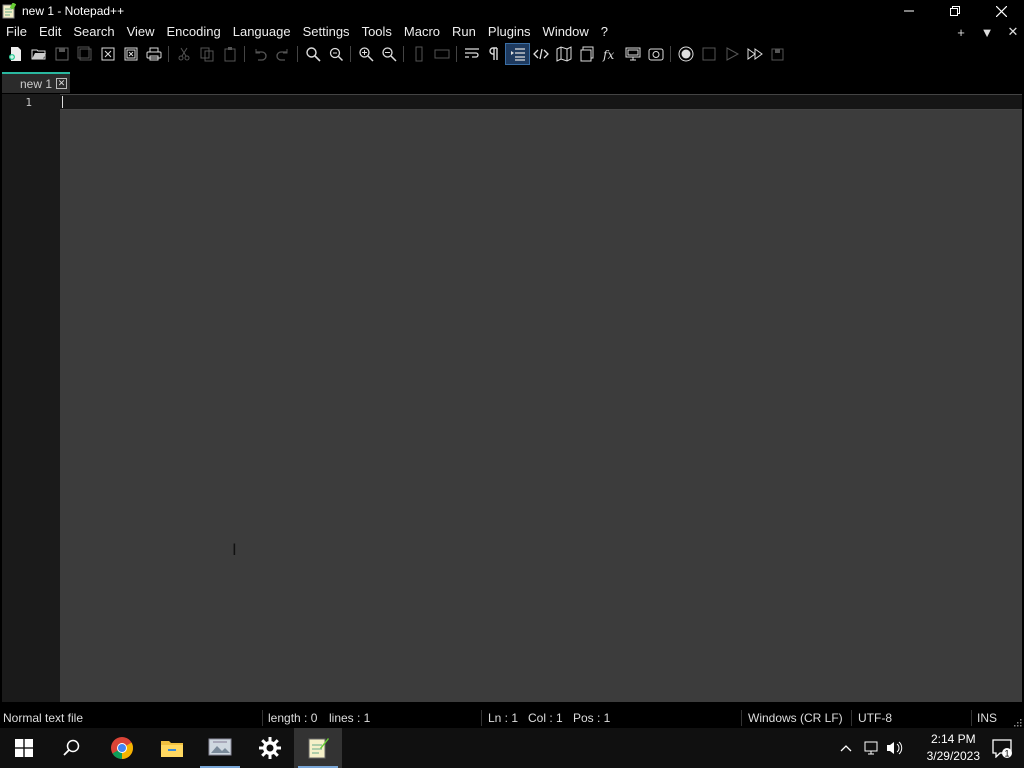 The height and width of the screenshot is (768, 1024). I want to click on open-file-icon, so click(38, 54).